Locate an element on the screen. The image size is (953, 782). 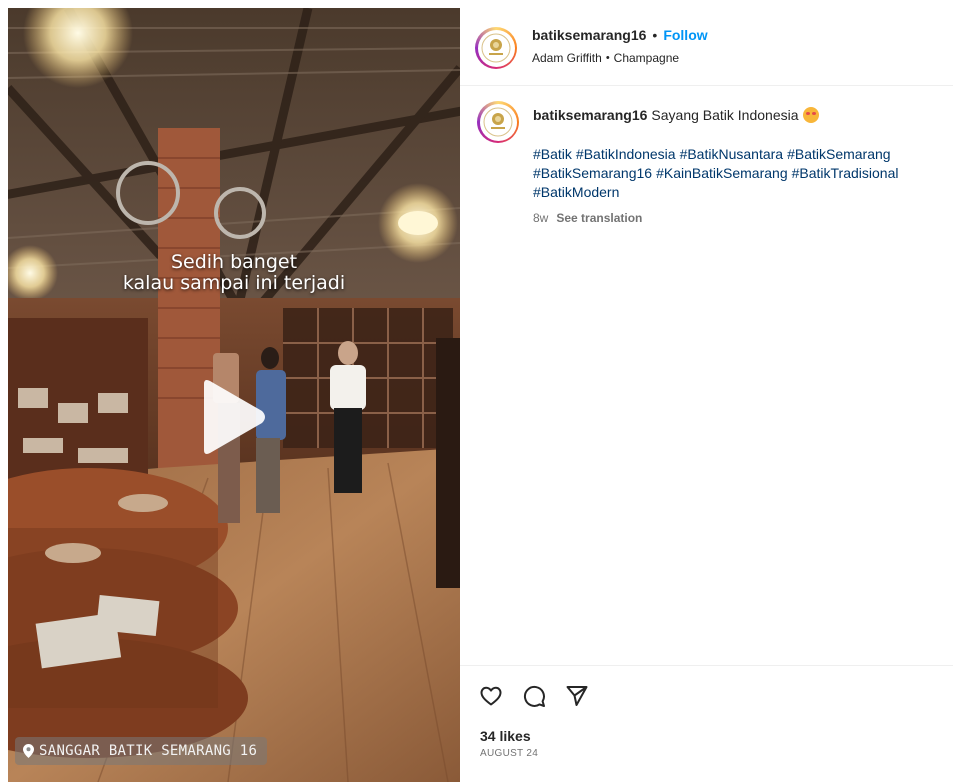
caption-meta: 8w See translation is located at coordinates (587, 218).